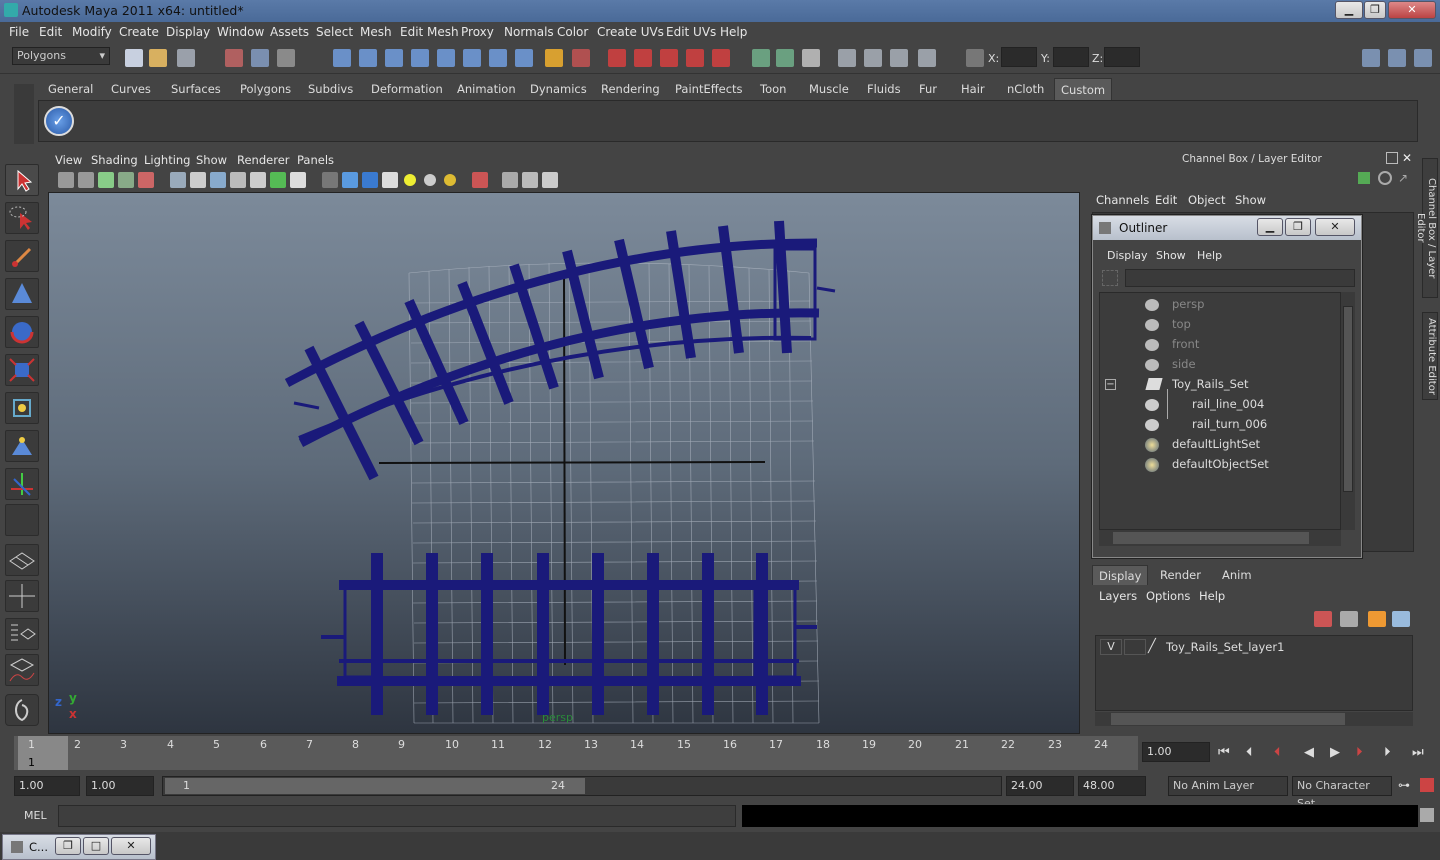  I want to click on checkmark-icon: ✓, so click(59, 121).